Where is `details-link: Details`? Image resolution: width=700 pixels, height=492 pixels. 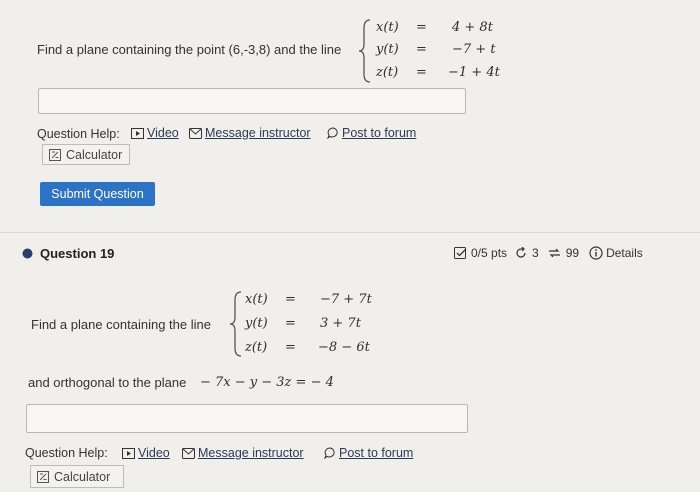
details-link: Details is located at coordinates (616, 253).